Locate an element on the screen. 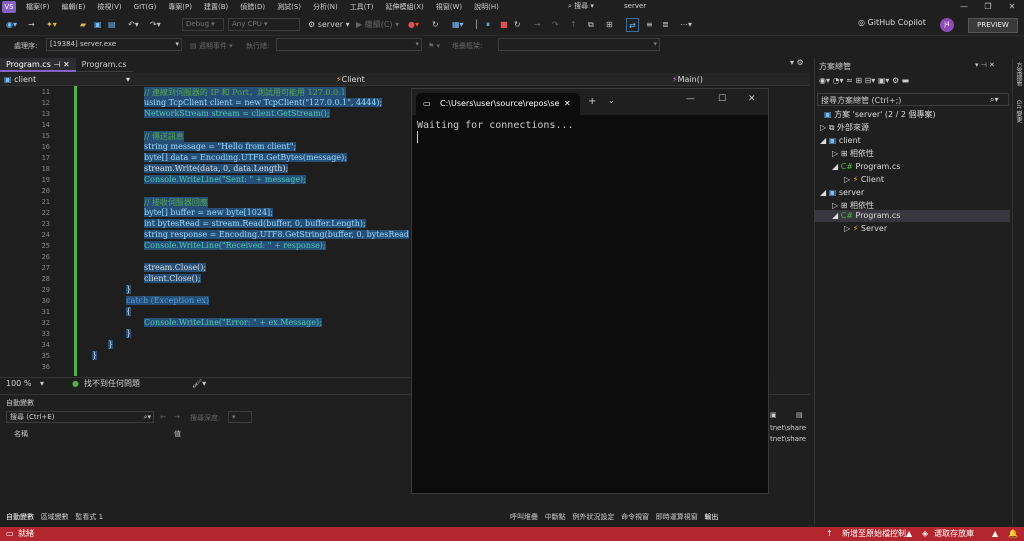 The height and width of the screenshot is (541, 1024). tree-class-client: ▷ ⚡ Client is located at coordinates (864, 180).